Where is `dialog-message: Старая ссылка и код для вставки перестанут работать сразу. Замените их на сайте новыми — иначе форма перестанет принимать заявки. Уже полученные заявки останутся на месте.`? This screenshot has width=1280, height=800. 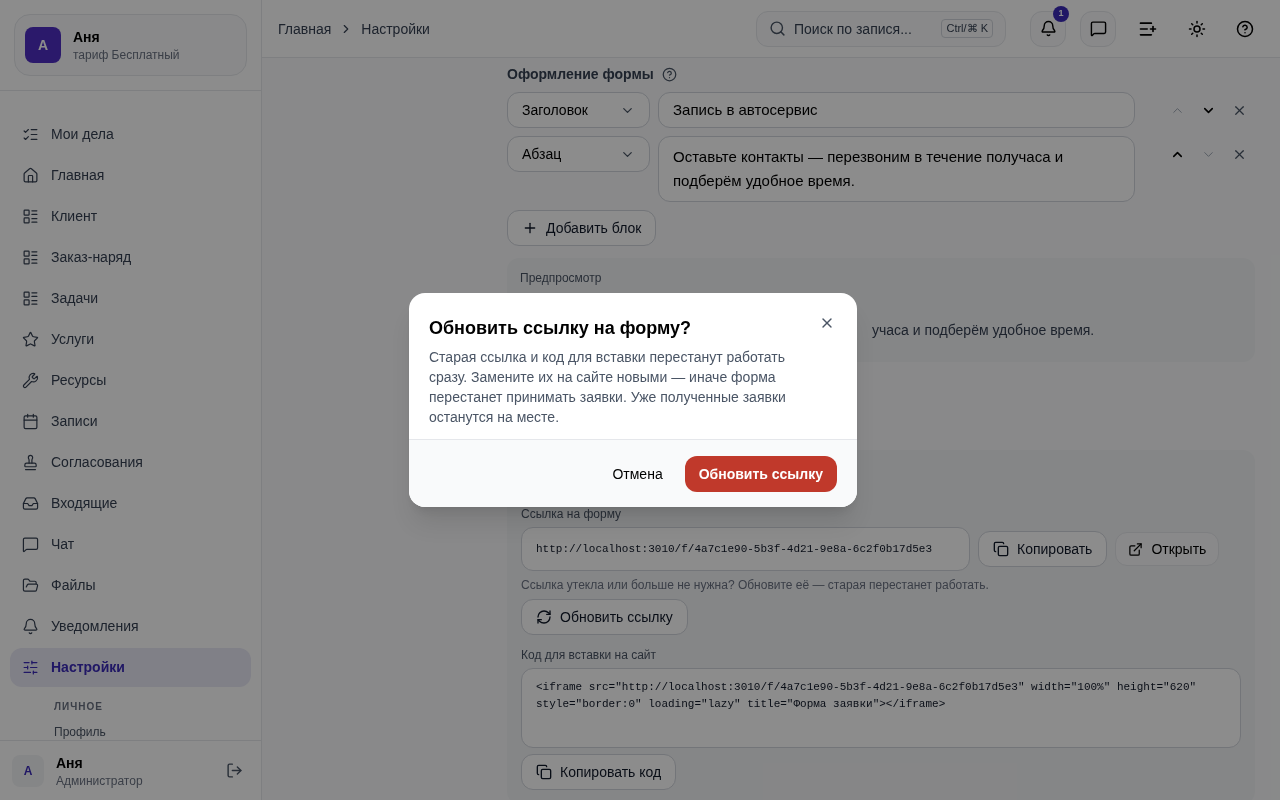 dialog-message: Старая ссылка и код для вставки перестанут работать сразу. Замените их на сайте новыми — иначе форма перестанет принимать заявки. Уже полученные заявки останутся на месте. is located at coordinates (608, 387).